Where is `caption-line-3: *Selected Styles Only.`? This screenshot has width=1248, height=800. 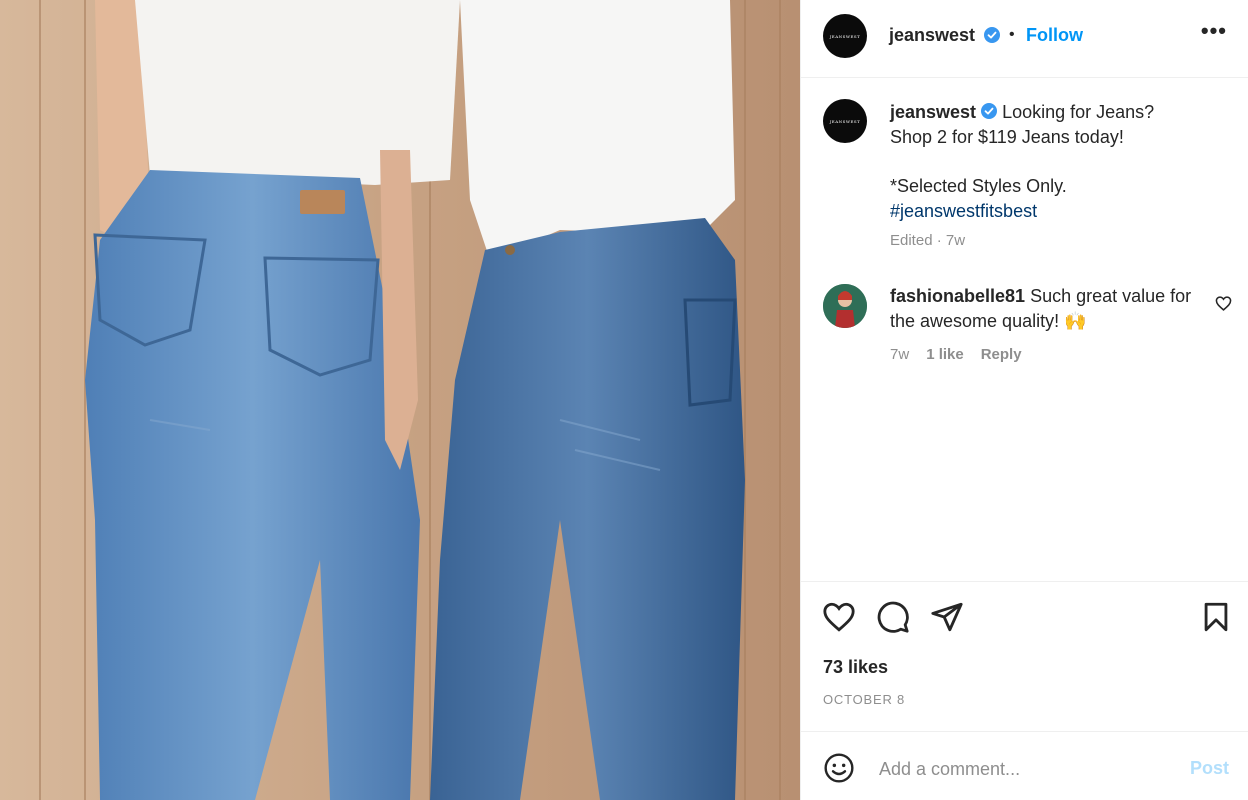
caption-line-3: *Selected Styles Only. is located at coordinates (978, 186).